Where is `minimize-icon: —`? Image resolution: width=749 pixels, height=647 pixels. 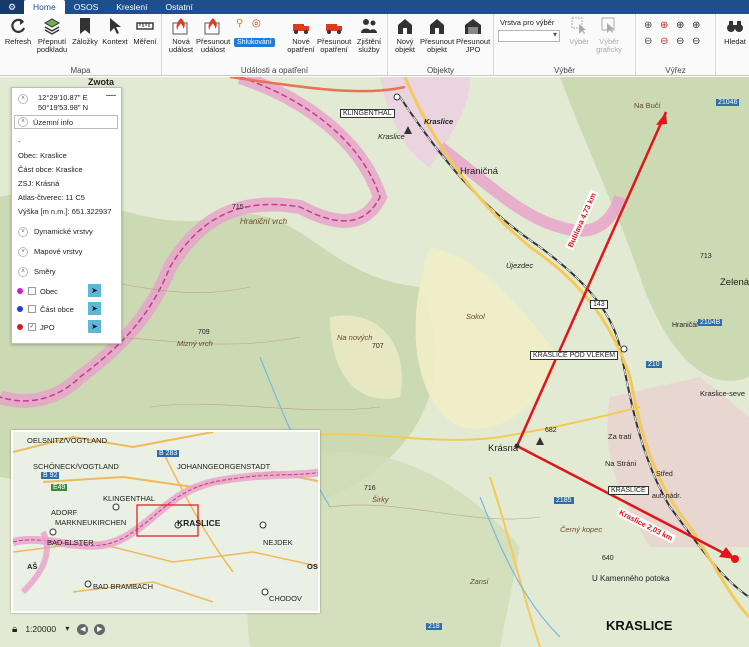
minimize-icon: — is located at coordinates (111, 95).